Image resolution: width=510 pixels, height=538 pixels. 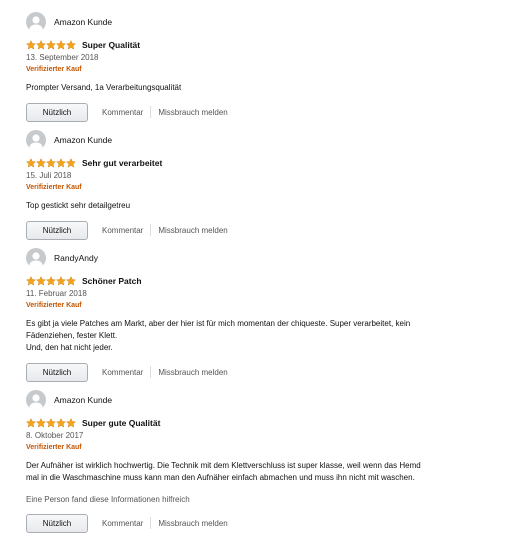 What do you see at coordinates (69, 347) in the screenshot?
I see `review-body-line: Und, den hat nicht jeder.` at bounding box center [69, 347].